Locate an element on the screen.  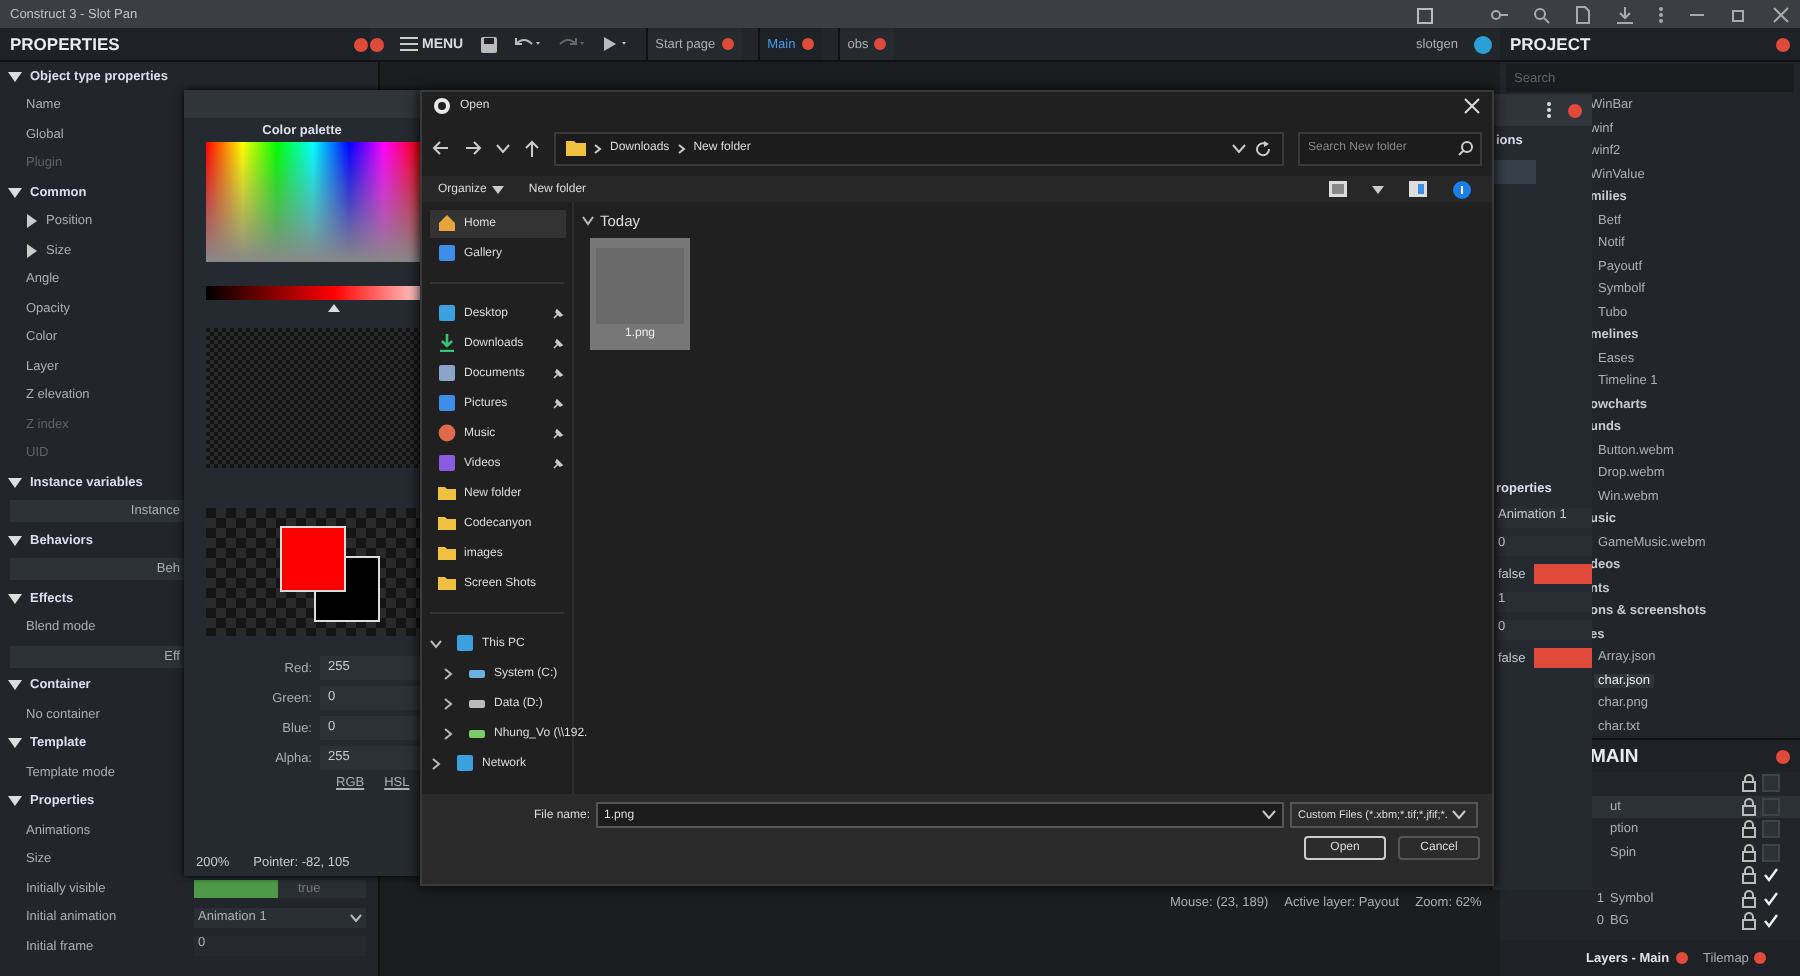
gallery-icon is located at coordinates (447, 253).